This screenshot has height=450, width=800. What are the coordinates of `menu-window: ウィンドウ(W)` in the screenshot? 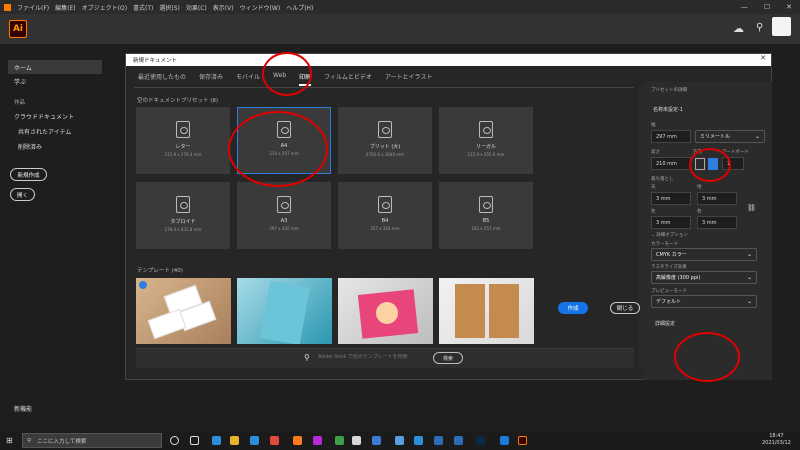 It's located at (260, 7).